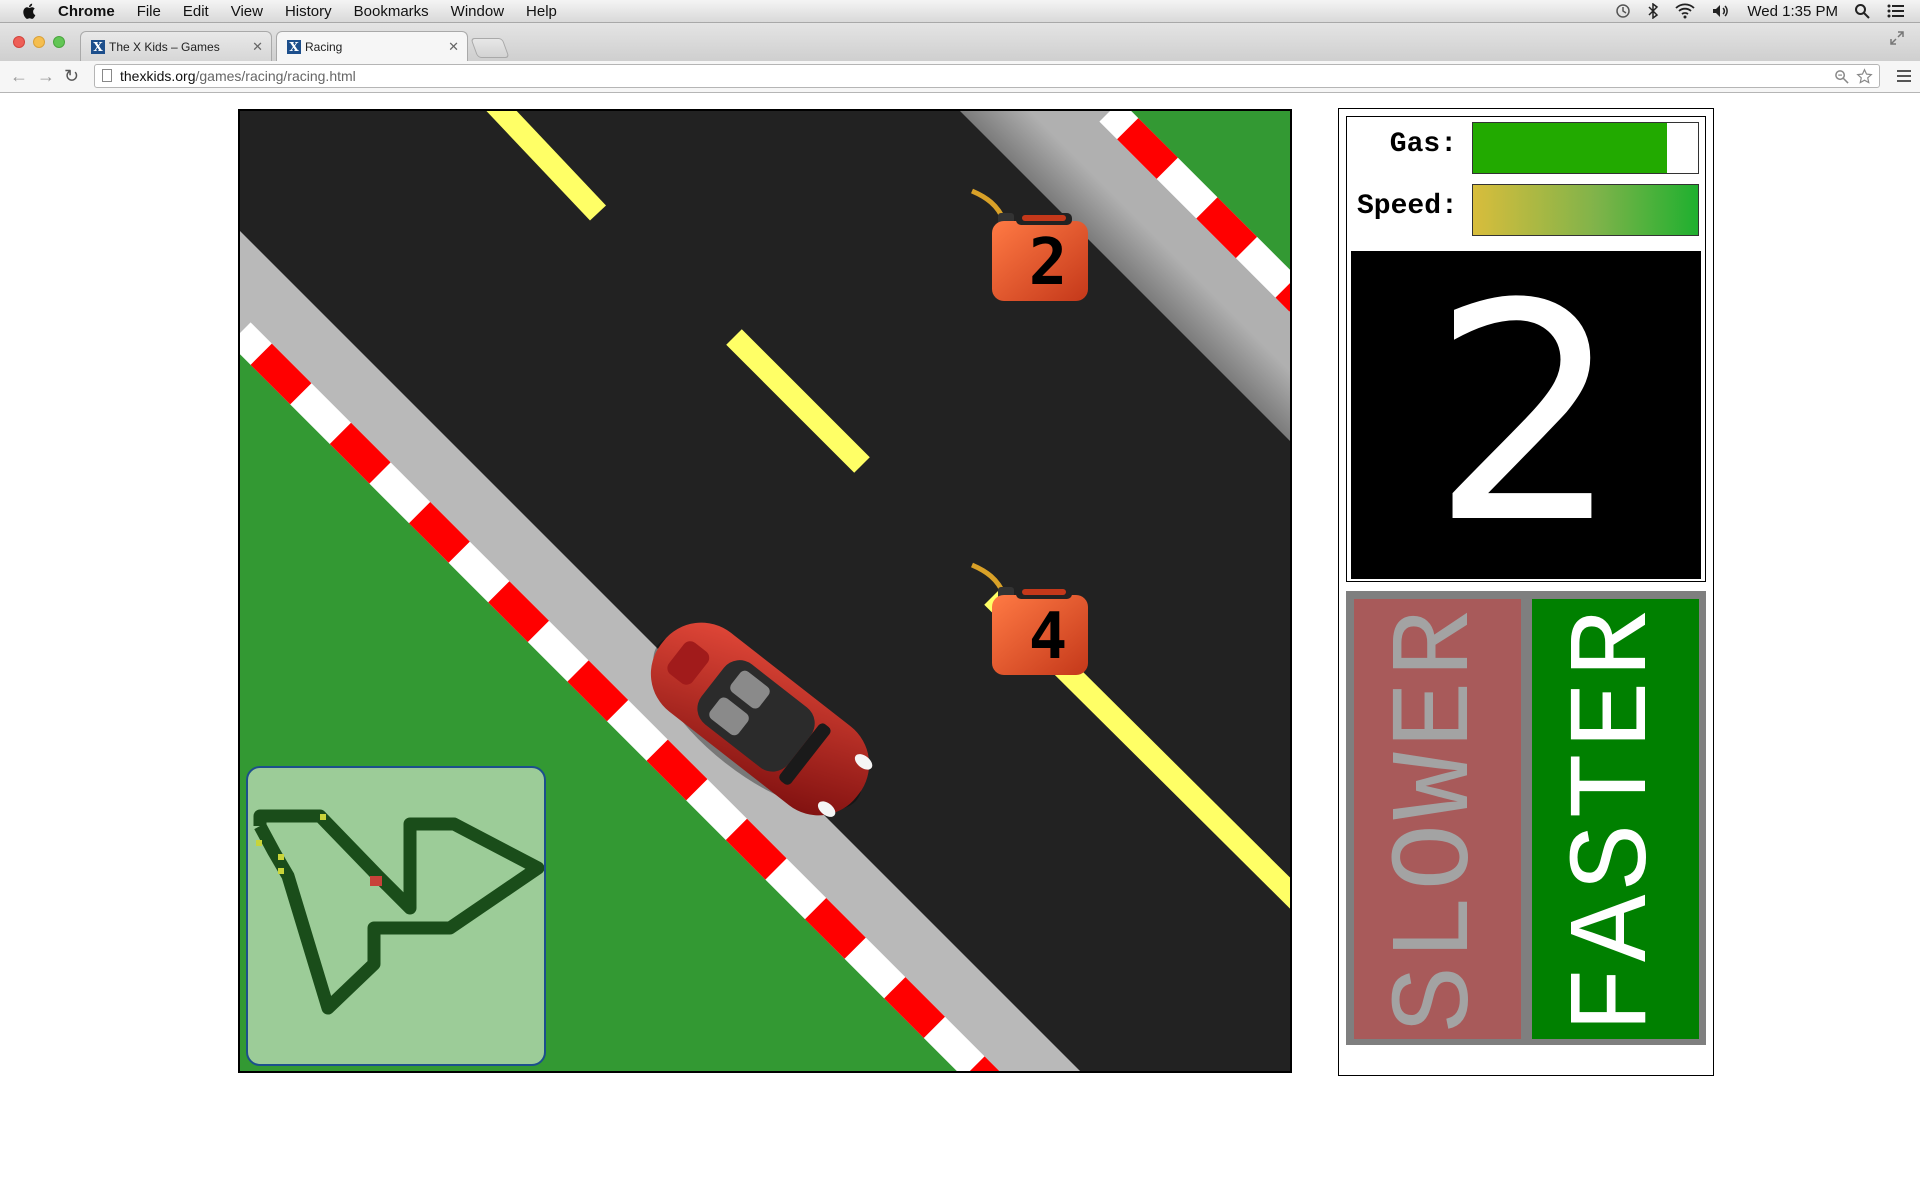 Image resolution: width=1920 pixels, height=1200 pixels. What do you see at coordinates (391, 11) in the screenshot?
I see `menu-bookmarks: Bookmarks` at bounding box center [391, 11].